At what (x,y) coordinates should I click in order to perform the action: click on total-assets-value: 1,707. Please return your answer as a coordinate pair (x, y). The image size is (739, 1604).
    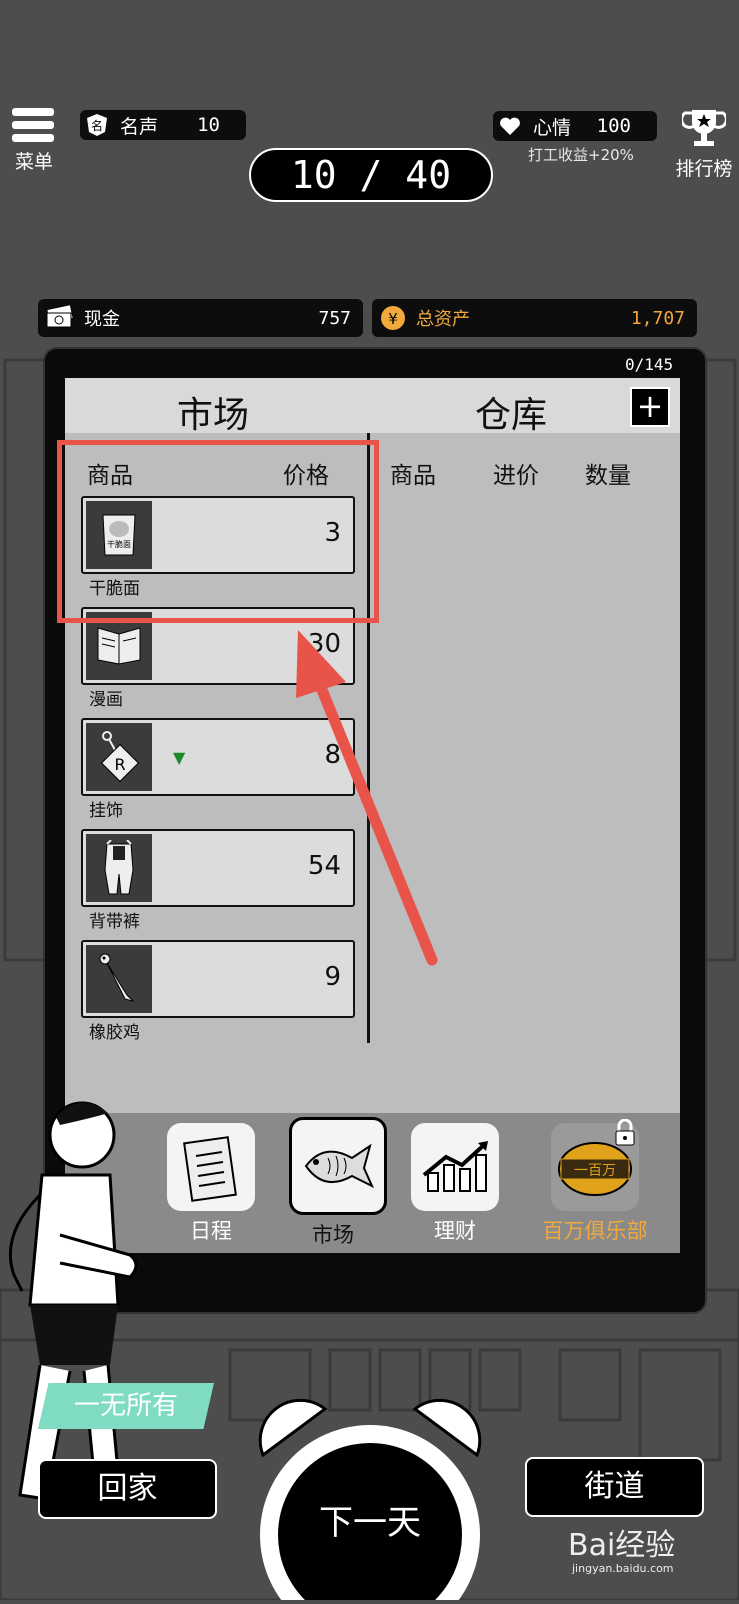
    Looking at the image, I should click on (657, 318).